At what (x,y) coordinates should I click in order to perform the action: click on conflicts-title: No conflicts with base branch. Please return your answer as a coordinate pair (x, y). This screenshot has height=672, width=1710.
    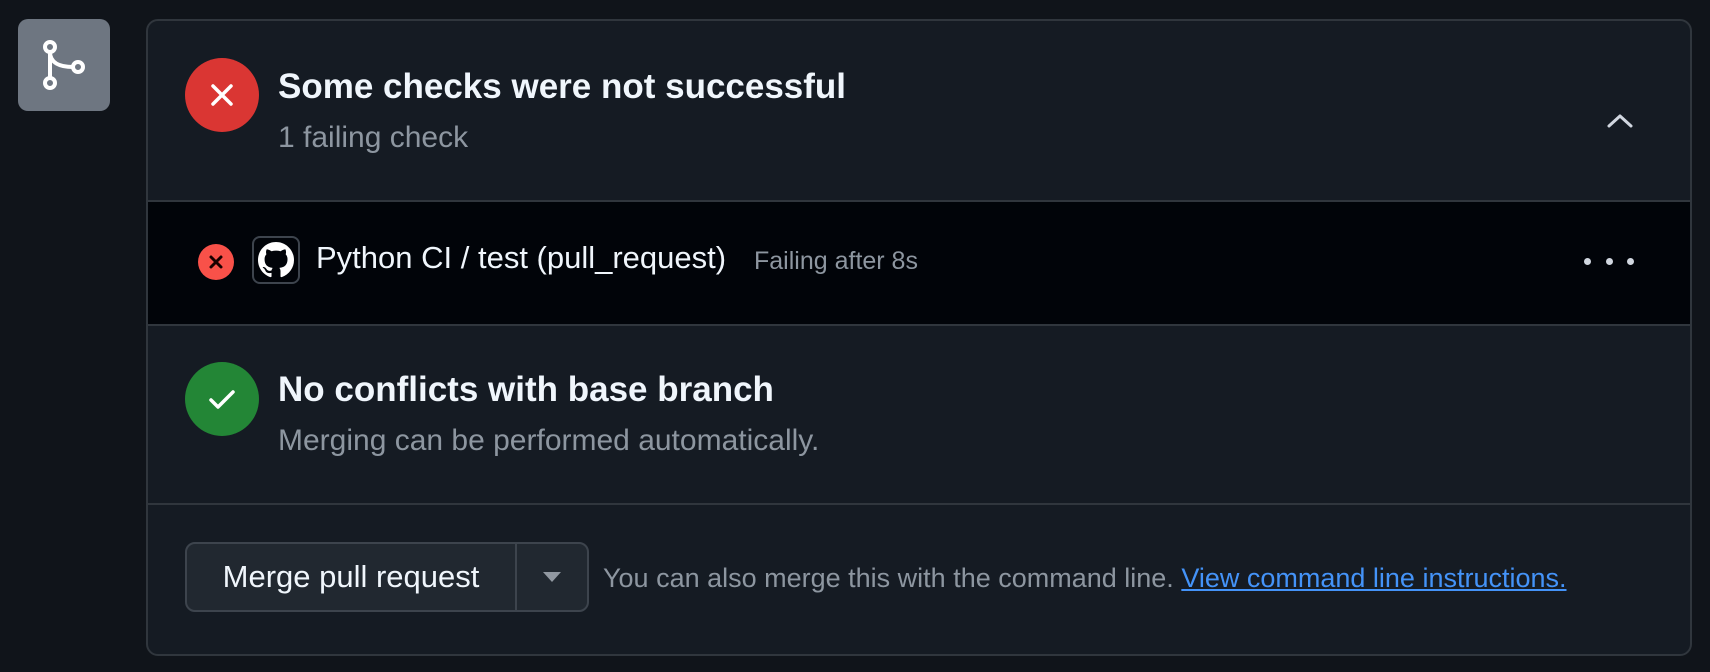
    Looking at the image, I should click on (526, 389).